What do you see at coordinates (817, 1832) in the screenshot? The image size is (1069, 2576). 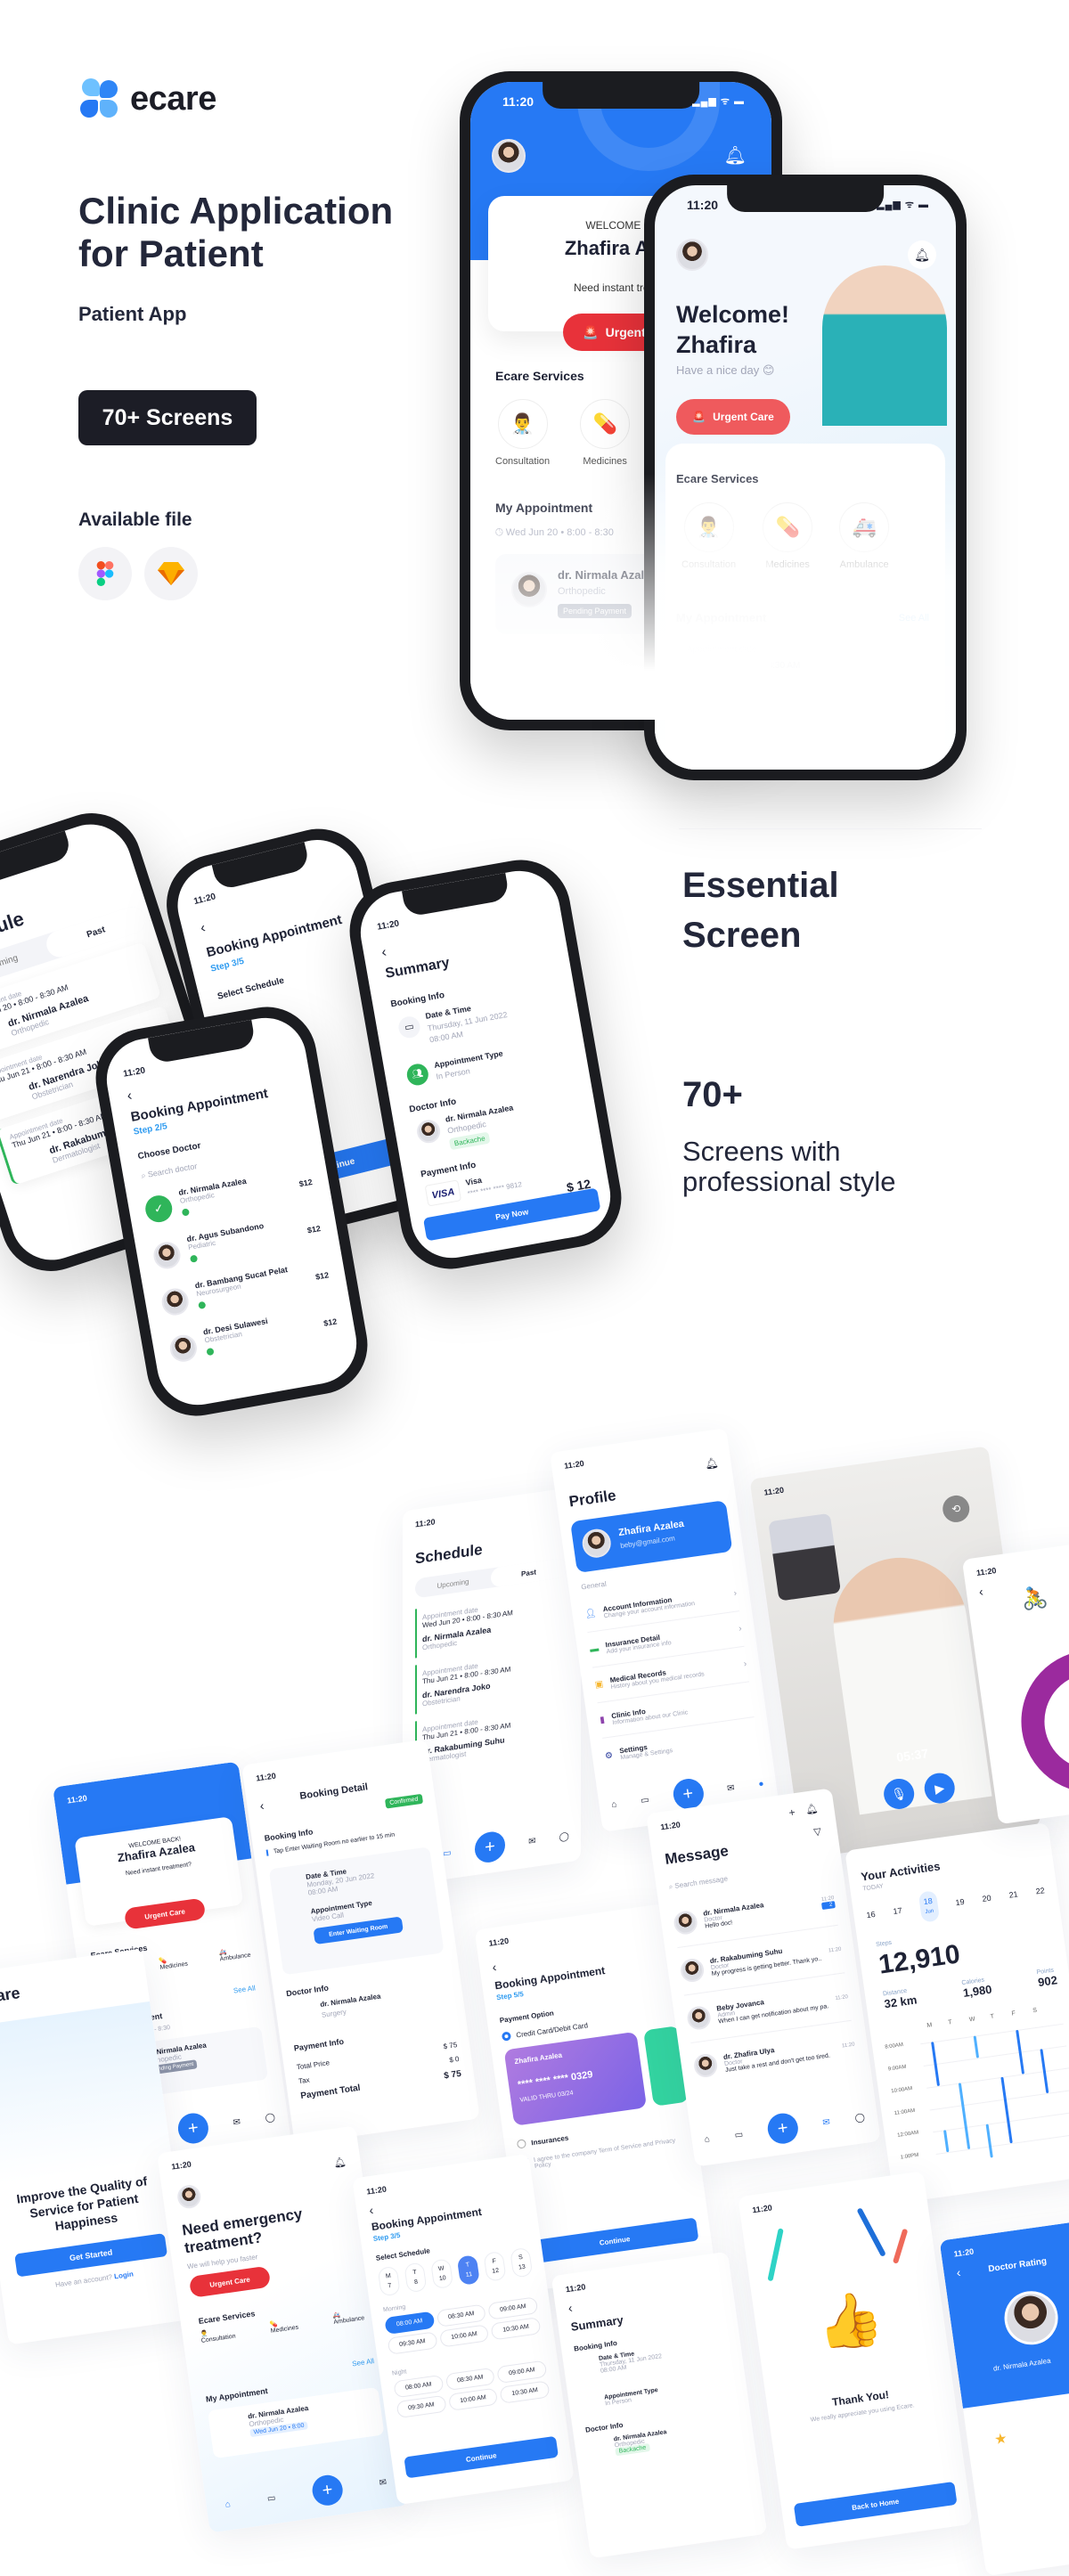 I see `filter-icon: ▽` at bounding box center [817, 1832].